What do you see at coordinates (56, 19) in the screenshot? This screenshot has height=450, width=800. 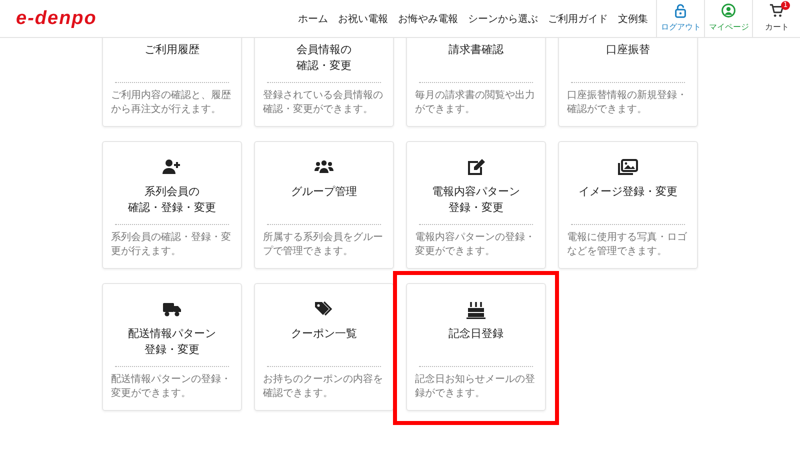 I see `logo: e-denpo` at bounding box center [56, 19].